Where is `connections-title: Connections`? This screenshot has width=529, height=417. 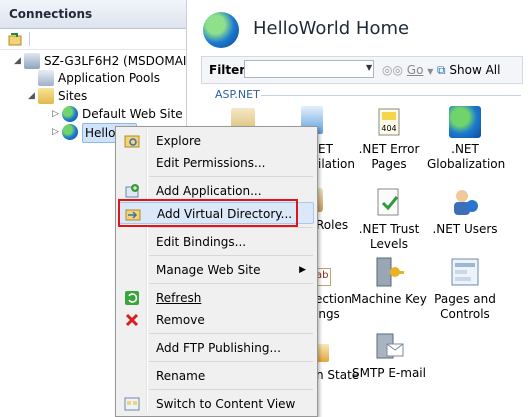
connections-title: Connections is located at coordinates (51, 14).